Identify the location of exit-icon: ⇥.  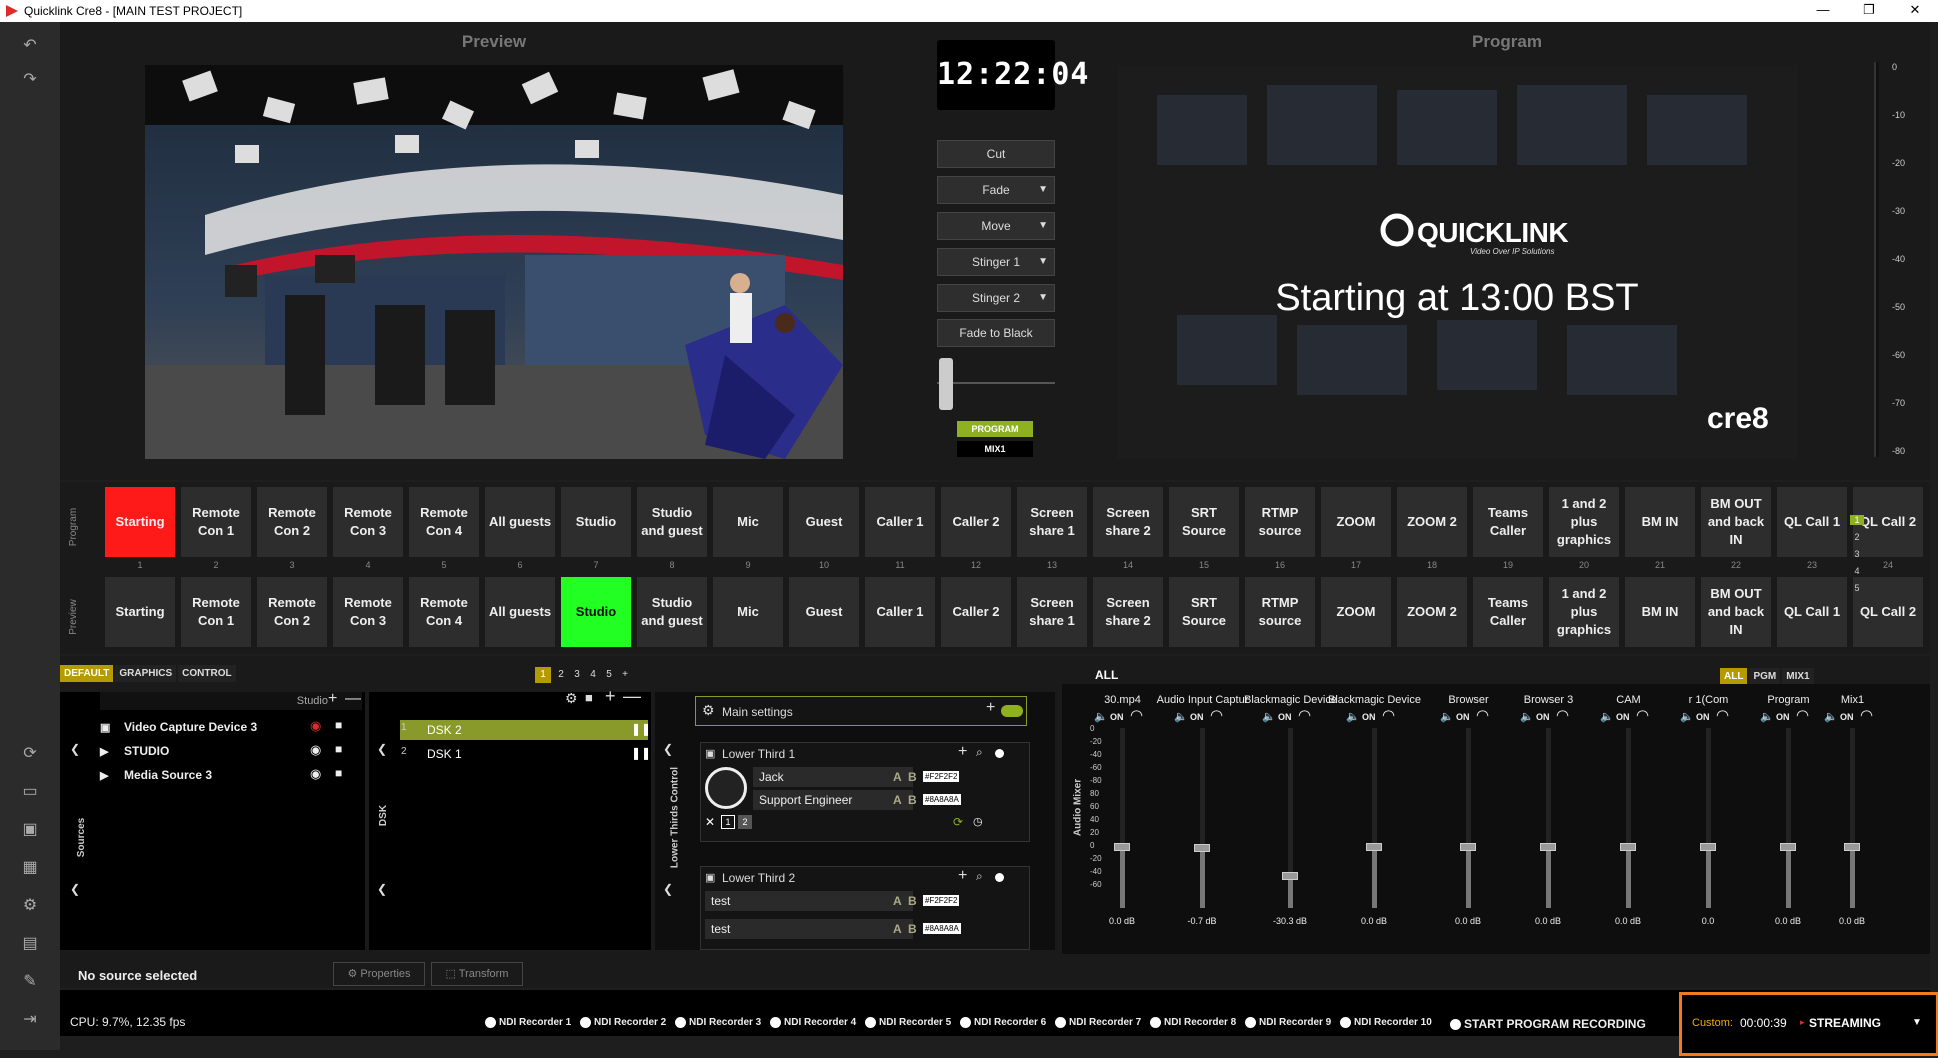
(30, 1020).